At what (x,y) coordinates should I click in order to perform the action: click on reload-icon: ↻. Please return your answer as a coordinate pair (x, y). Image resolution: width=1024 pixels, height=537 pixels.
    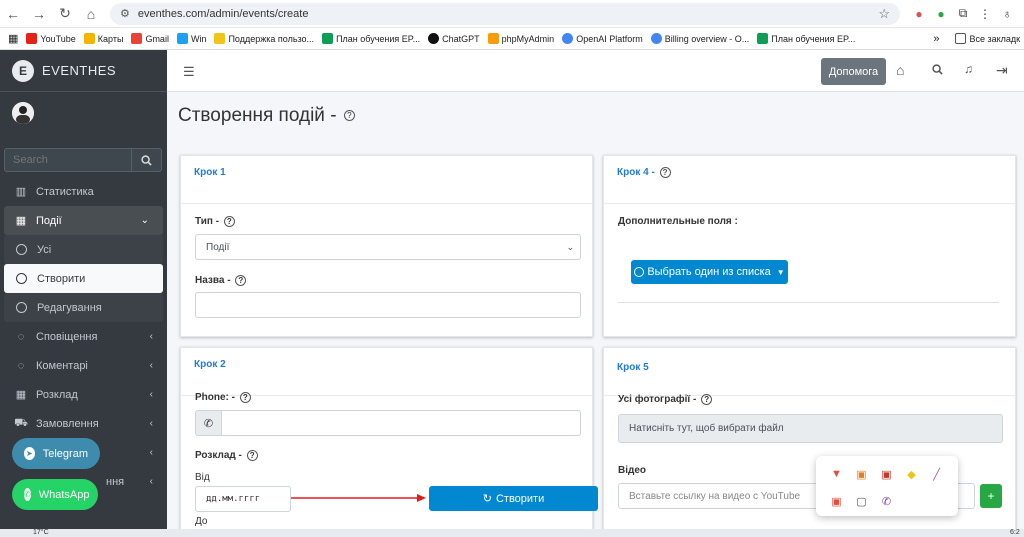
    Looking at the image, I should click on (65, 14).